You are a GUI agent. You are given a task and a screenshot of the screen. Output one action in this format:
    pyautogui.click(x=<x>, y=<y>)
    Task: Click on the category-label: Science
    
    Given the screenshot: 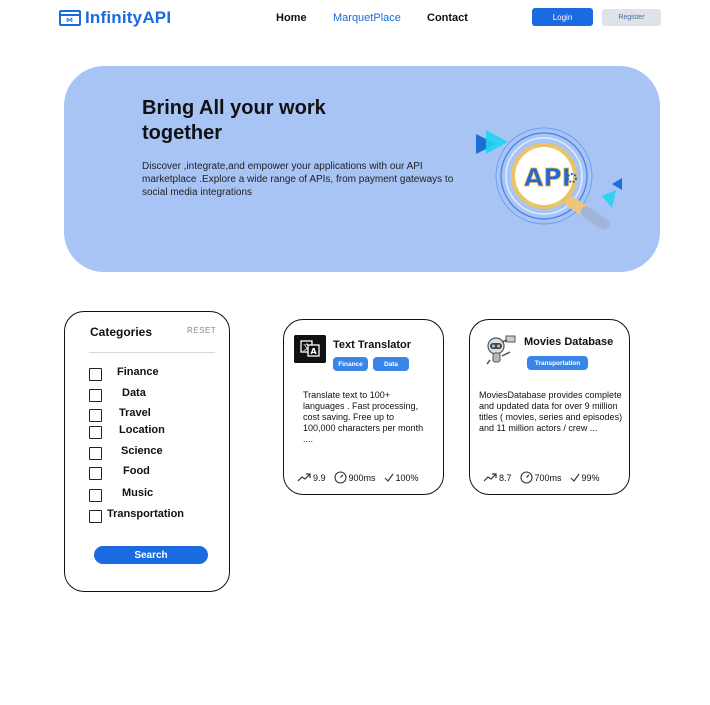 What is the action you would take?
    pyautogui.click(x=142, y=451)
    